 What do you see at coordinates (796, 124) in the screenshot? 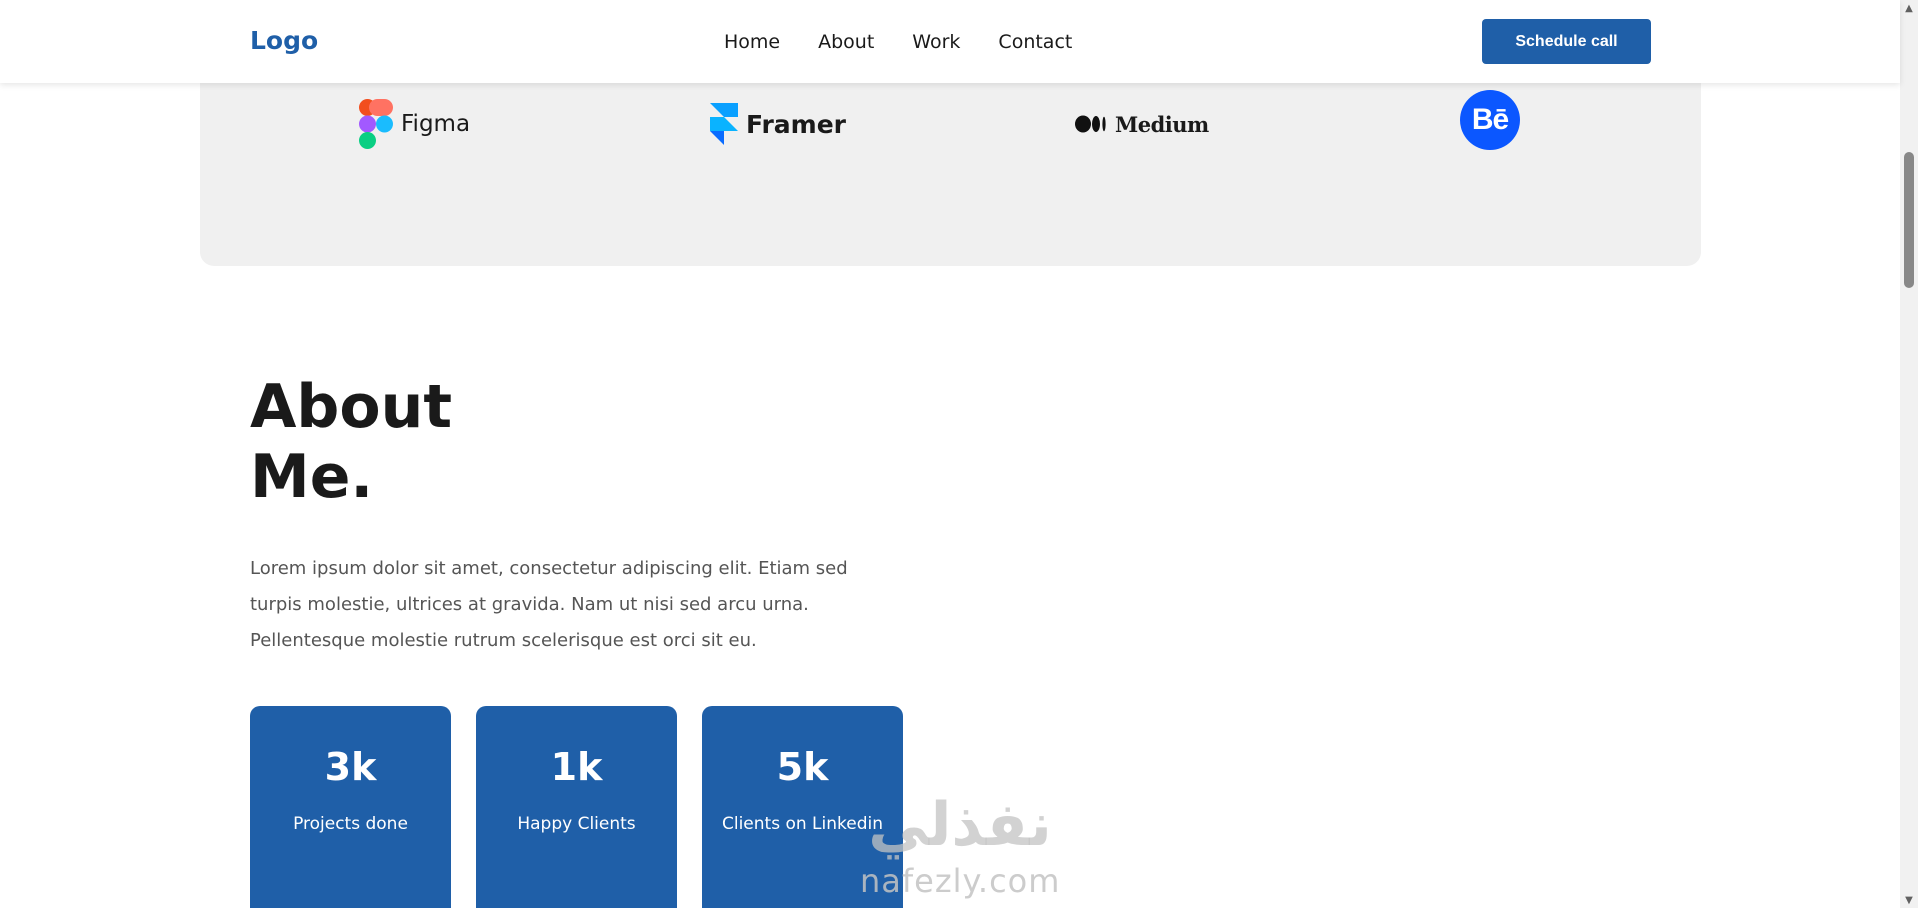
I see `partner-name: Framer` at bounding box center [796, 124].